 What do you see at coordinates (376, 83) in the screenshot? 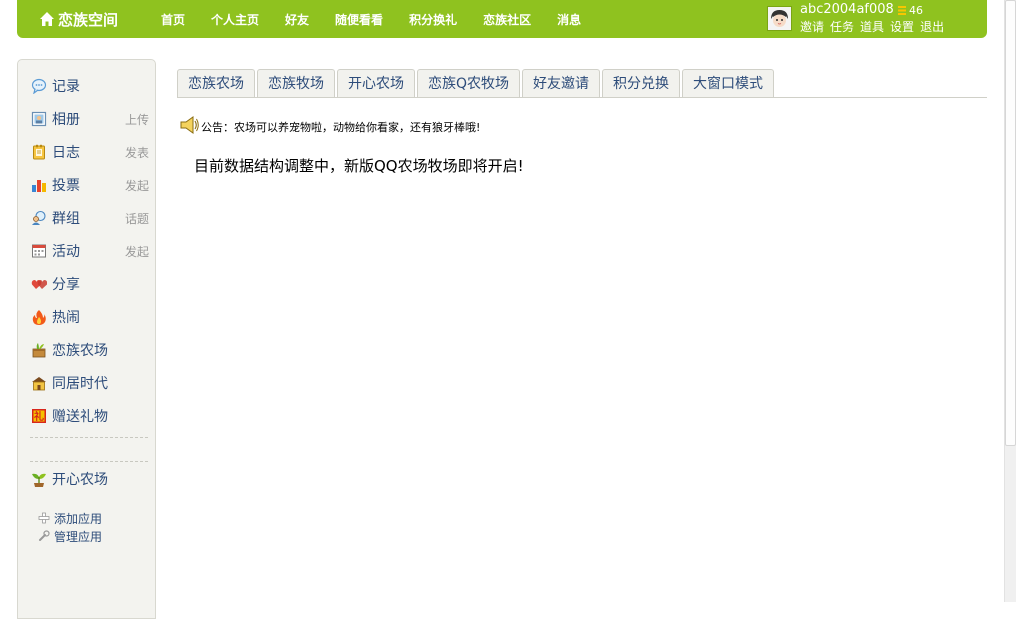
I see `tab-happy-farm: 开心农场` at bounding box center [376, 83].